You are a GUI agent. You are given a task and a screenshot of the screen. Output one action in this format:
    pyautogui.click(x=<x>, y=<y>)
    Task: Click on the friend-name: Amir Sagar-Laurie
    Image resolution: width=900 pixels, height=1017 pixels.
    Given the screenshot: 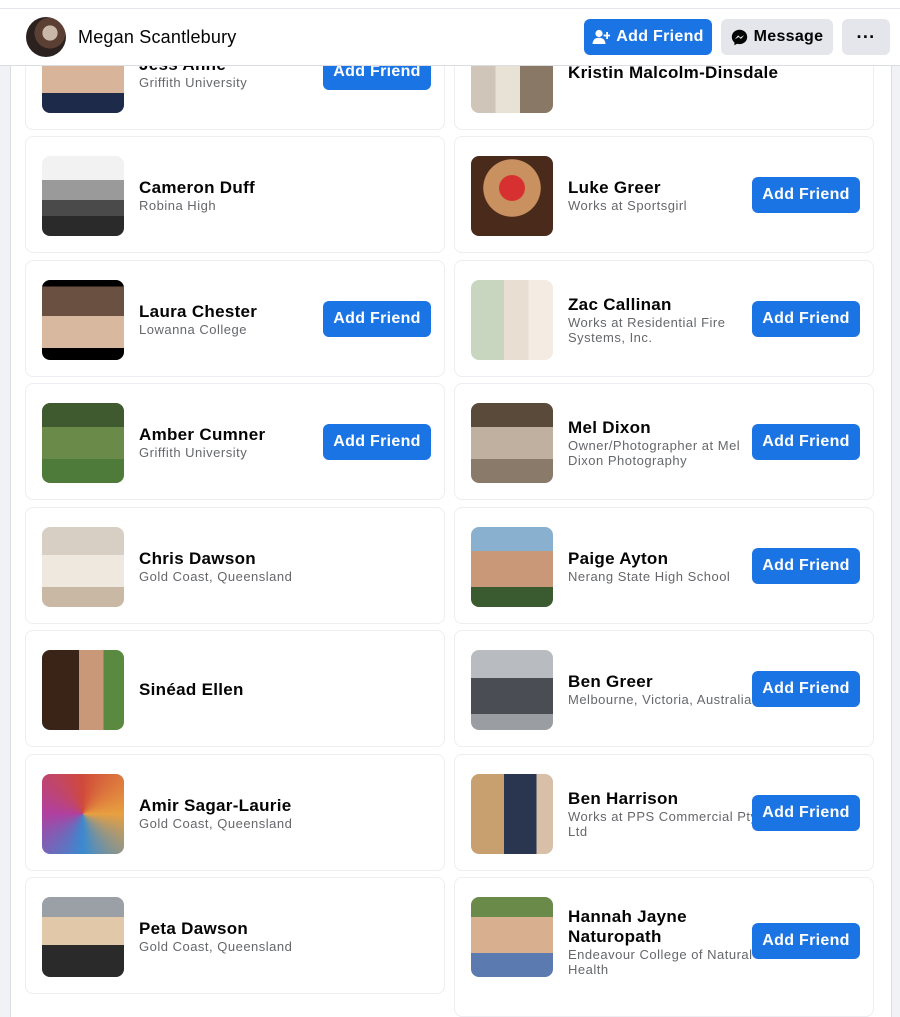 What is the action you would take?
    pyautogui.click(x=234, y=806)
    